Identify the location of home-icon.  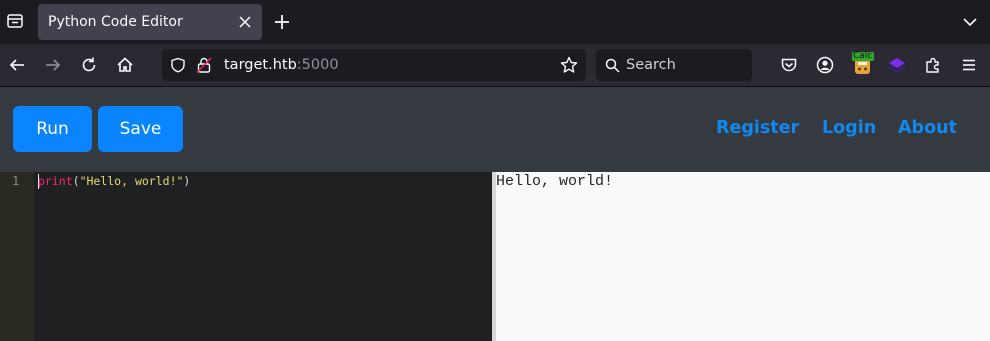
(125, 65).